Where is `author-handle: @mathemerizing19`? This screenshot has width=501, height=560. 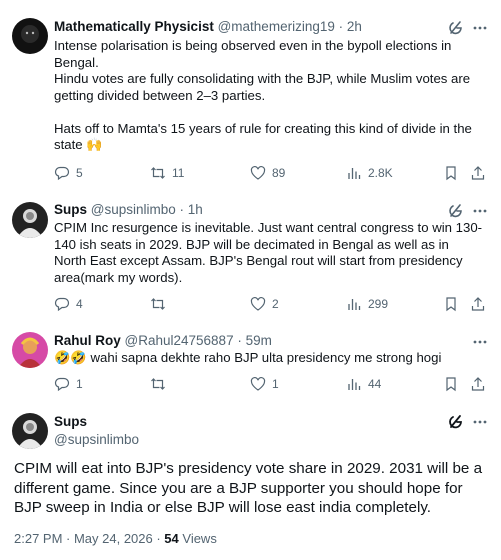
author-handle: @mathemerizing19 is located at coordinates (276, 26).